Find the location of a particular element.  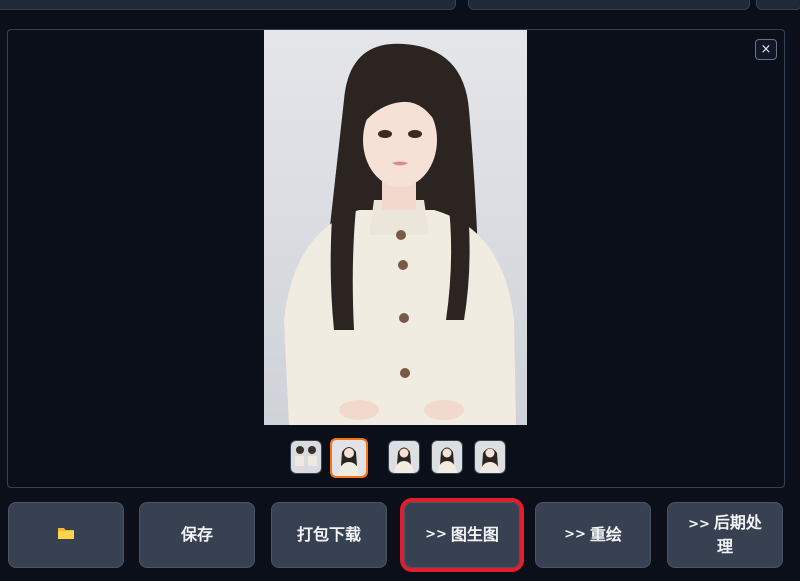

zip-download-button: 打包下载 is located at coordinates (329, 535).